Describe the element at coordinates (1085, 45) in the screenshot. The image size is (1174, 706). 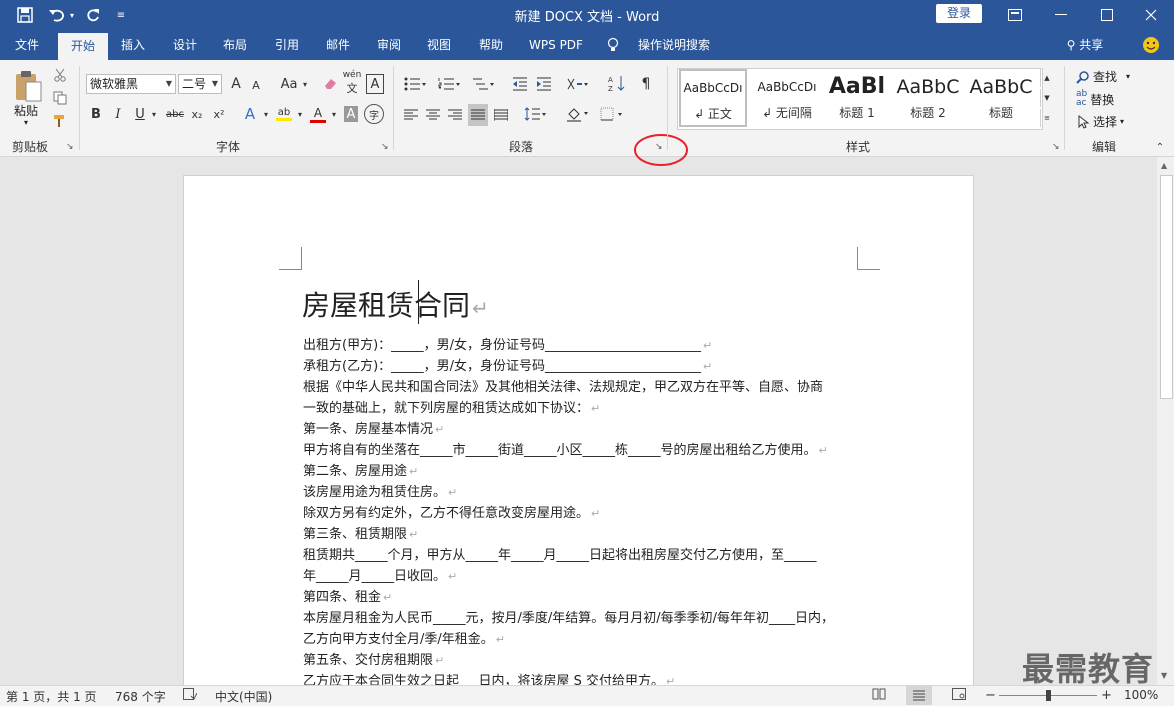
I see `share-button: ⚲ 共享` at that location.